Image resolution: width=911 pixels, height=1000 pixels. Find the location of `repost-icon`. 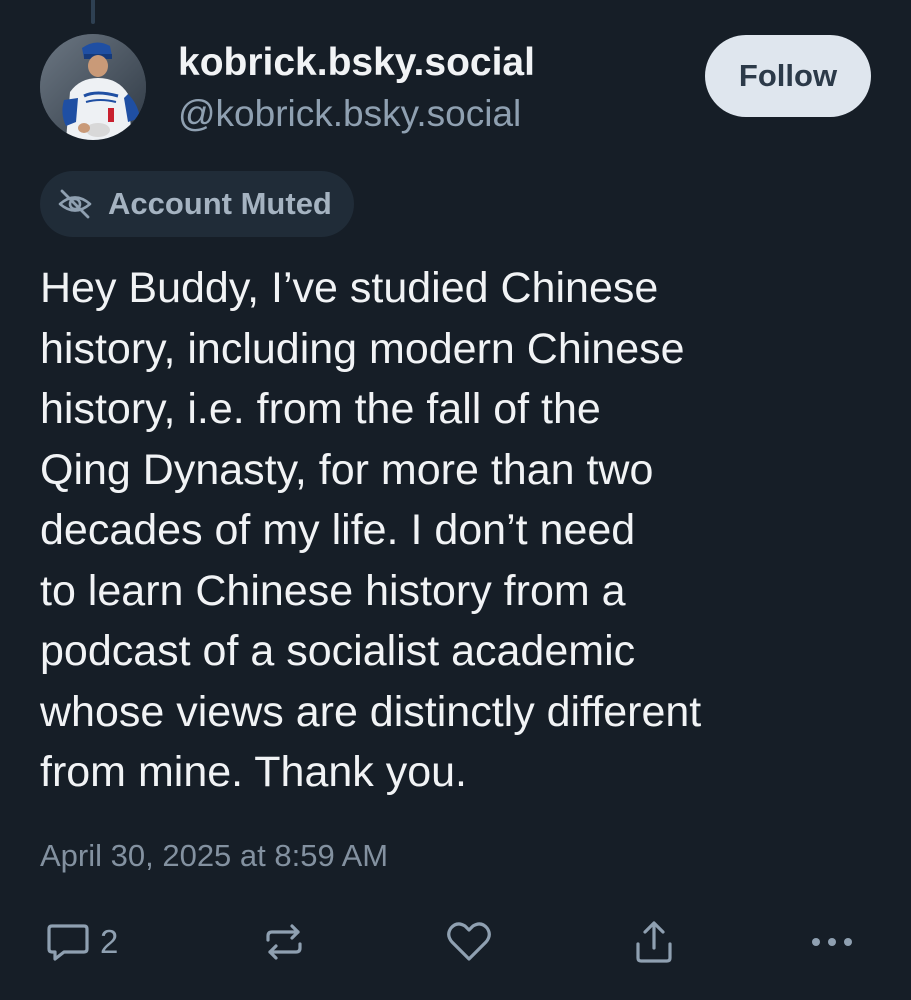

repost-icon is located at coordinates (284, 942).